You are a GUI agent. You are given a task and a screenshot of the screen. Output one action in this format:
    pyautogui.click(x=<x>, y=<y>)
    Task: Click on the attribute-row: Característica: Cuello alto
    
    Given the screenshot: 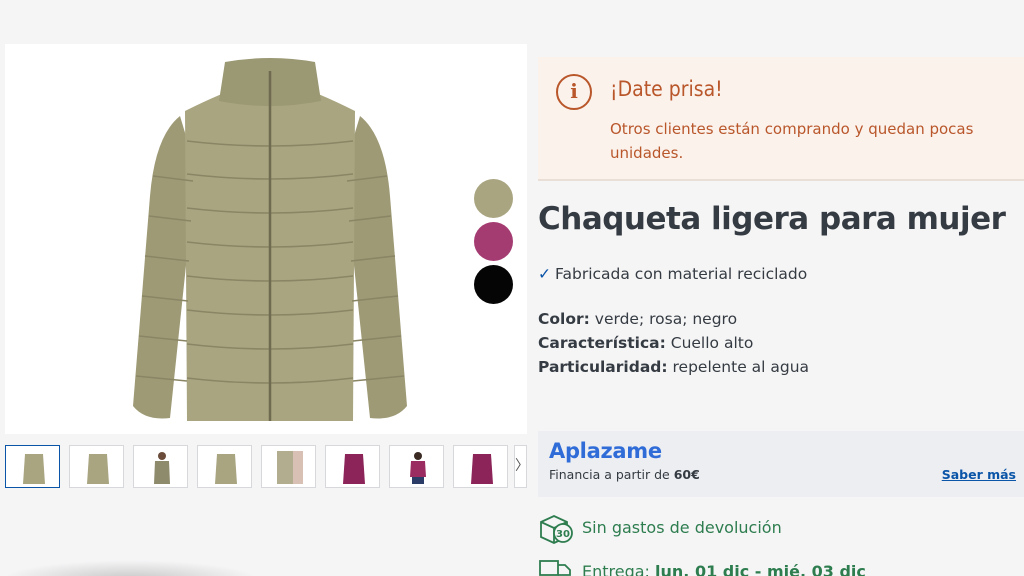 What is the action you would take?
    pyautogui.click(x=673, y=343)
    